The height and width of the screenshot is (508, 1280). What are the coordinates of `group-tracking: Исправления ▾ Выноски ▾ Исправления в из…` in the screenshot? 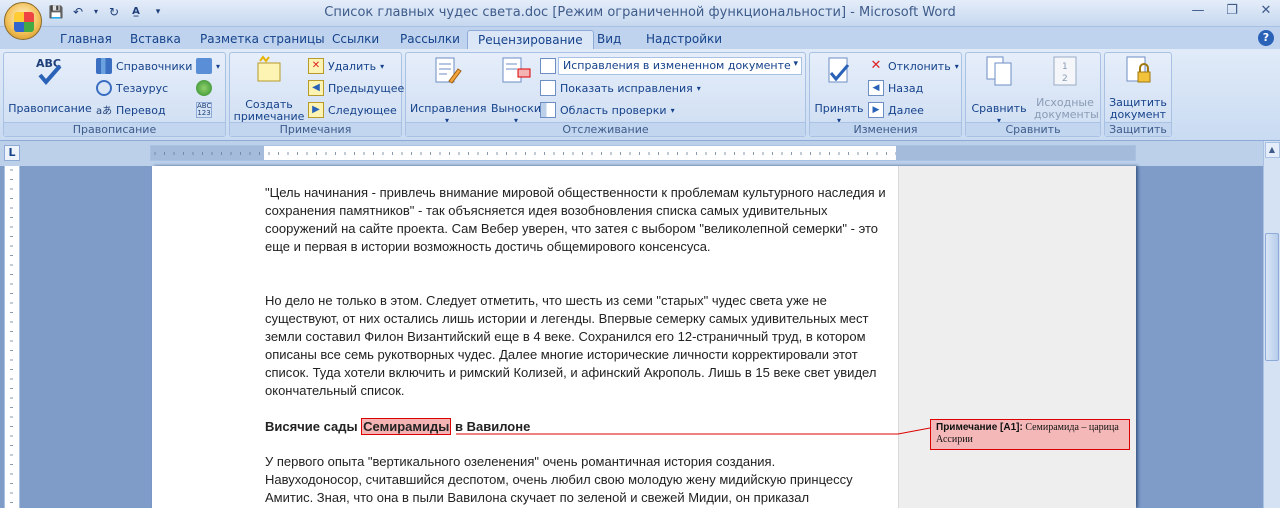 It's located at (605, 94).